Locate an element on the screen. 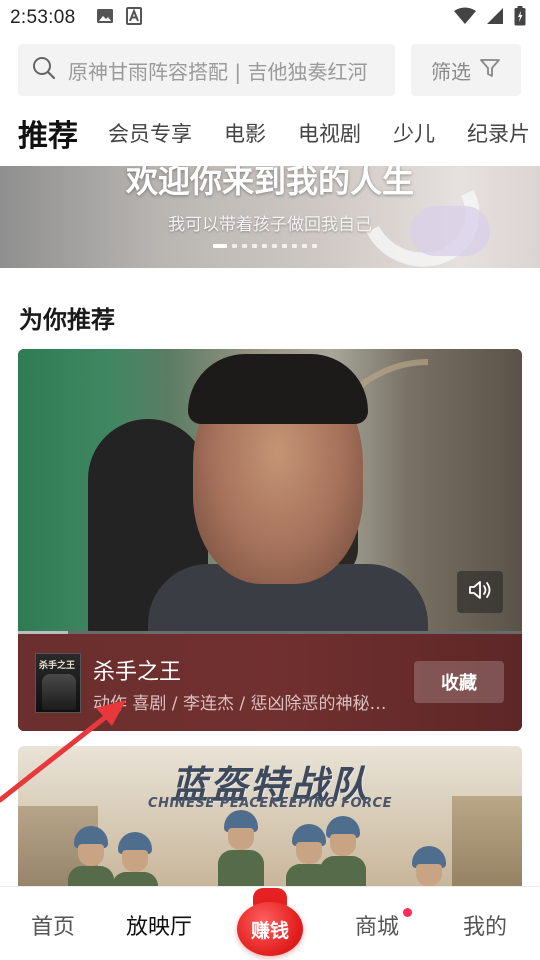  earn-button: 赚钱 is located at coordinates (270, 922).